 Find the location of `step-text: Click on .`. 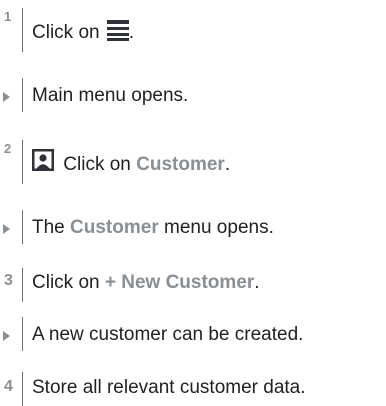

step-text: Click on . is located at coordinates (83, 32).